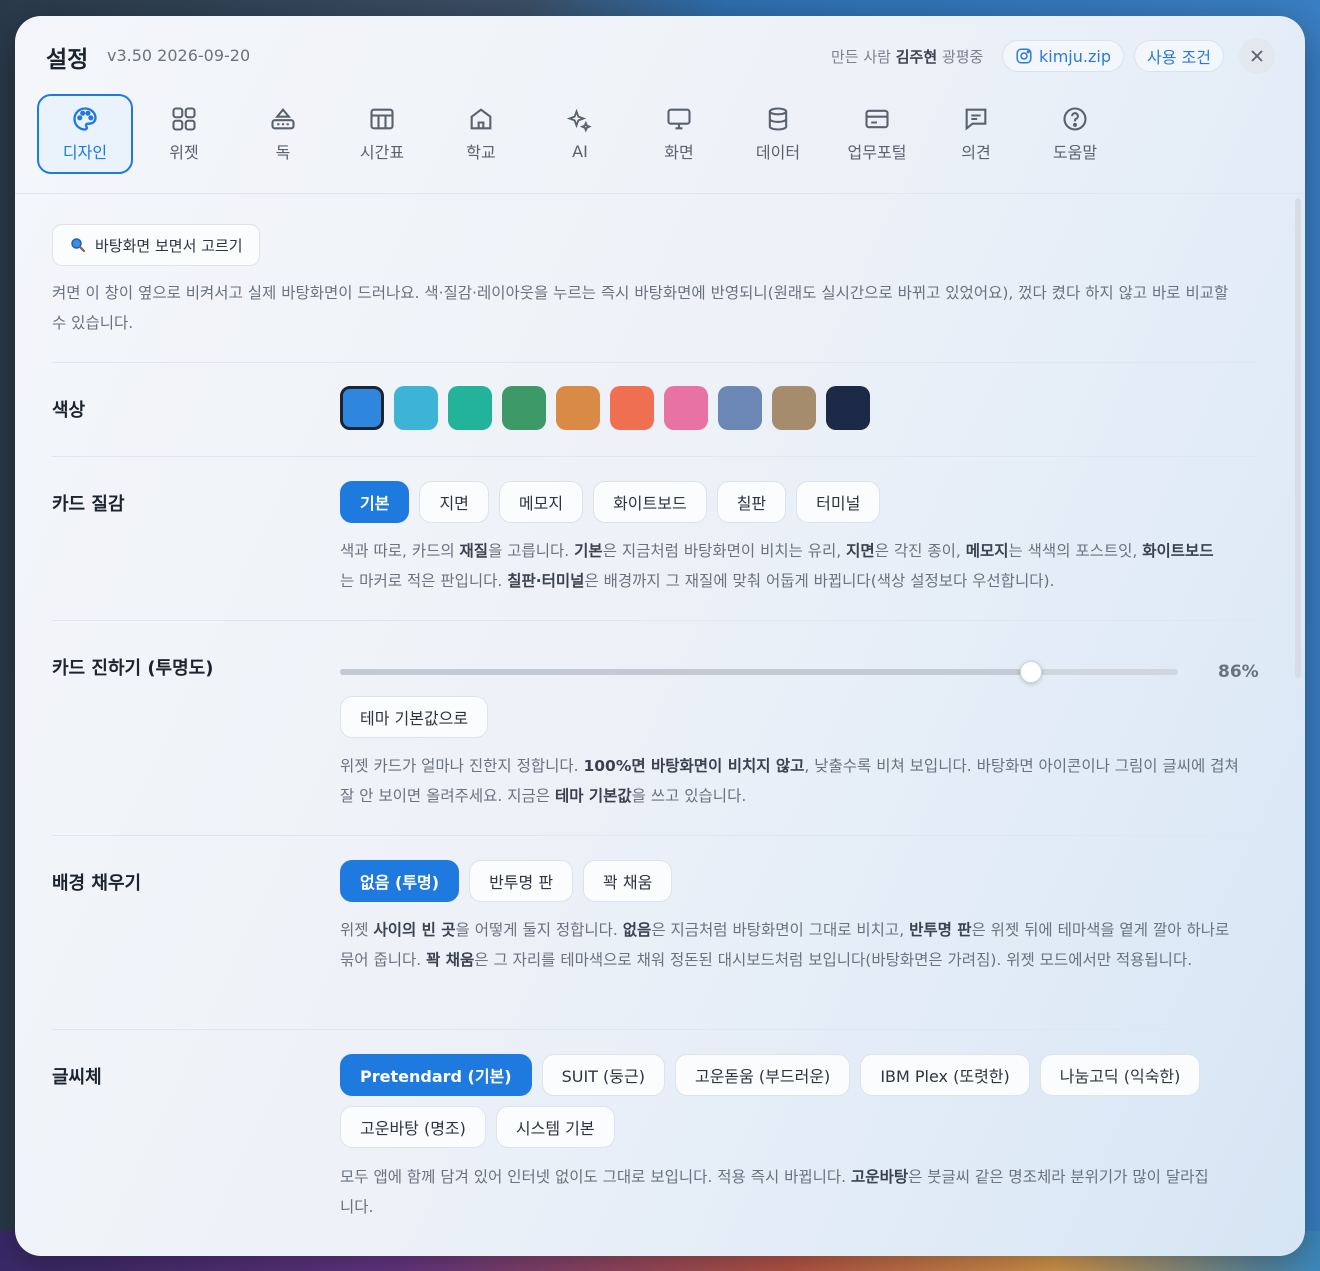  I want to click on grid-icon, so click(184, 119).